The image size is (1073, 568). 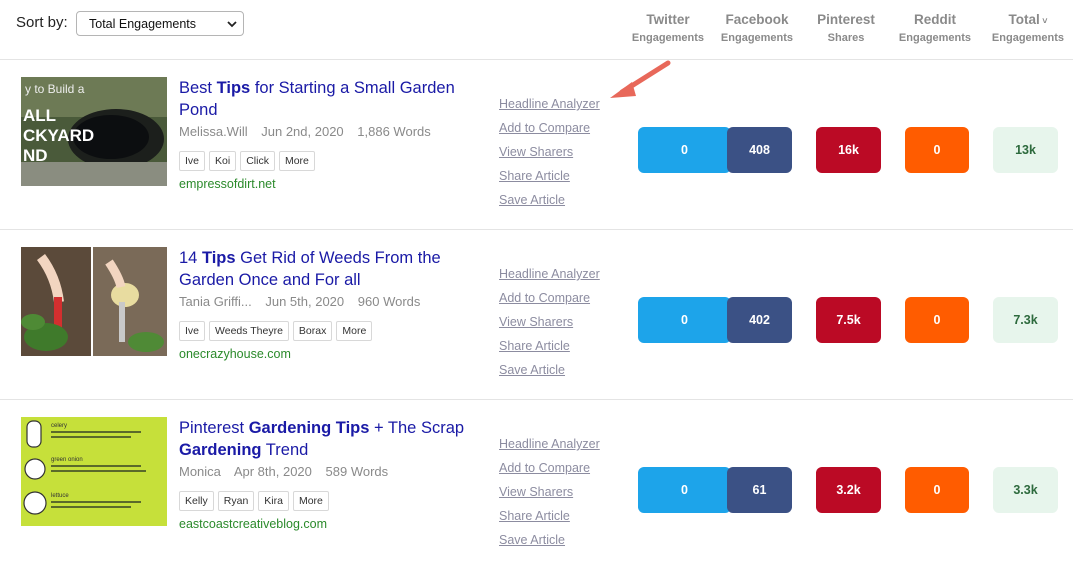 What do you see at coordinates (55, 89) in the screenshot?
I see `thumbnail-text: y to Build a` at bounding box center [55, 89].